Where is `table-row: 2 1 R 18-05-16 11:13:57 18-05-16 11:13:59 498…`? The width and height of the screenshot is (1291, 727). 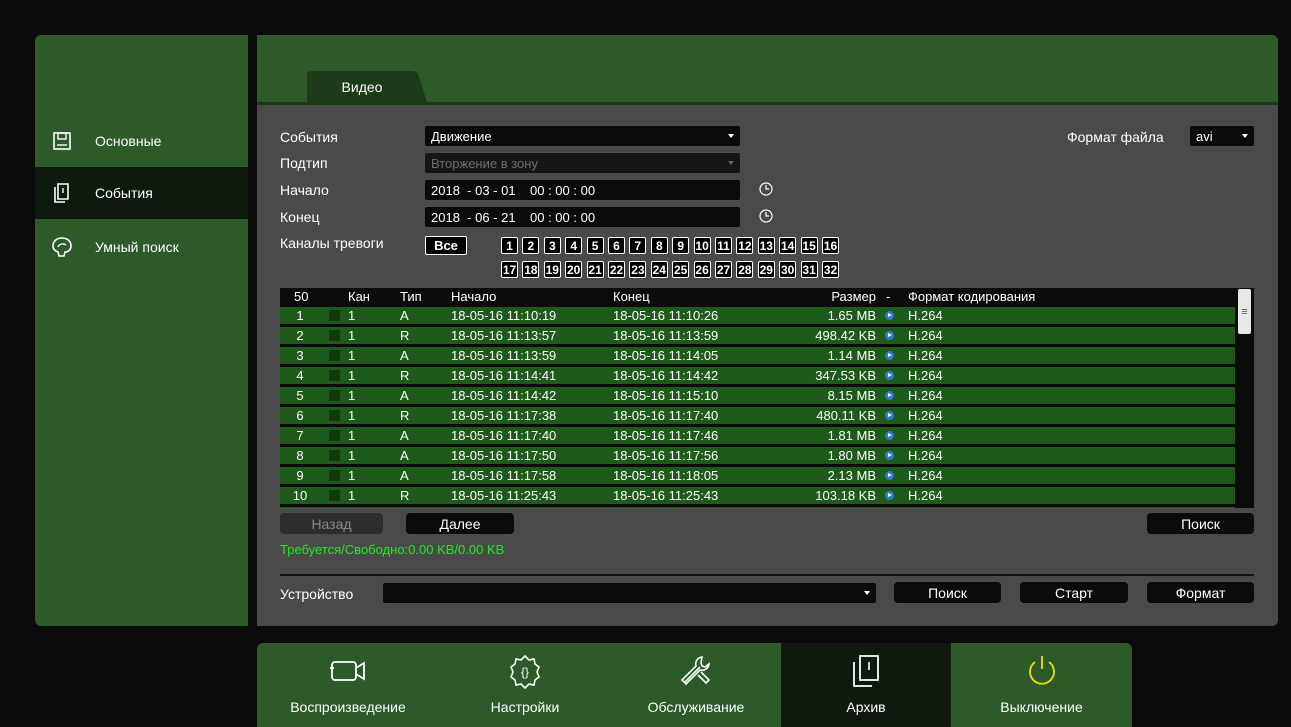
table-row: 2 1 R 18-05-16 11:13:57 18-05-16 11:13:59 498… is located at coordinates (757, 336).